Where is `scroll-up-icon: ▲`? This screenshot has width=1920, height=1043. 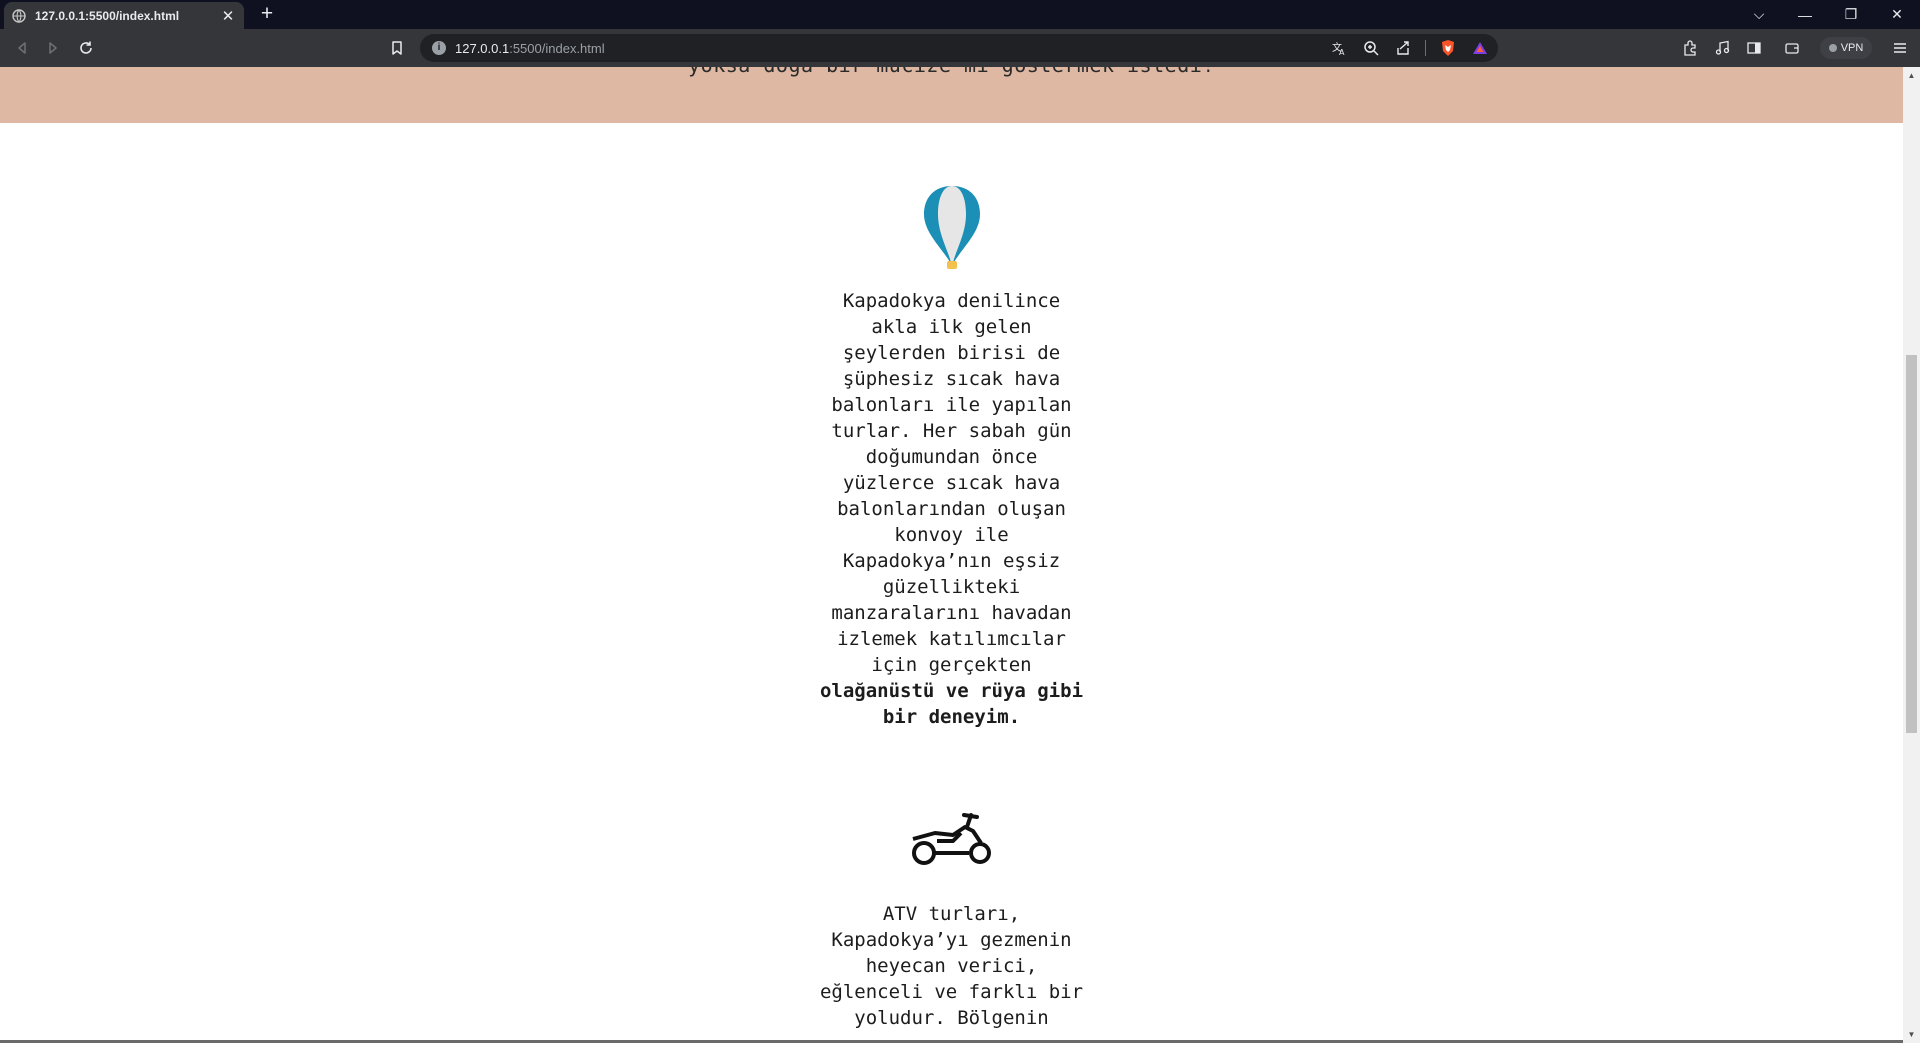 scroll-up-icon: ▲ is located at coordinates (1911, 75).